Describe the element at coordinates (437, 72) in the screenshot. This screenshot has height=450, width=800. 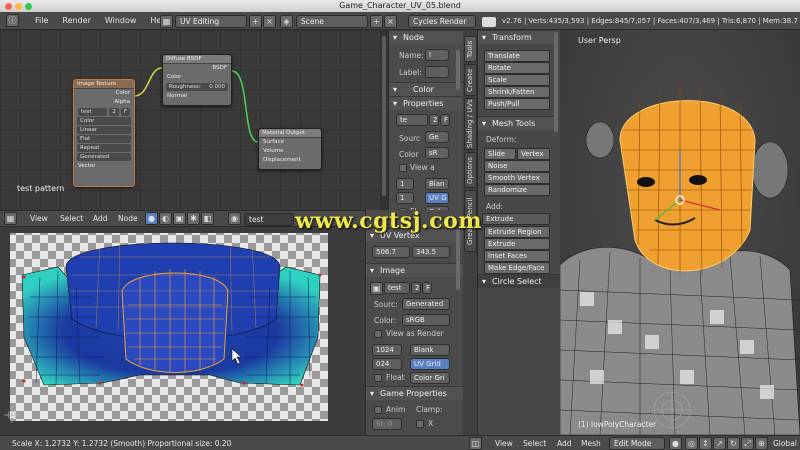
I see `label-field` at that location.